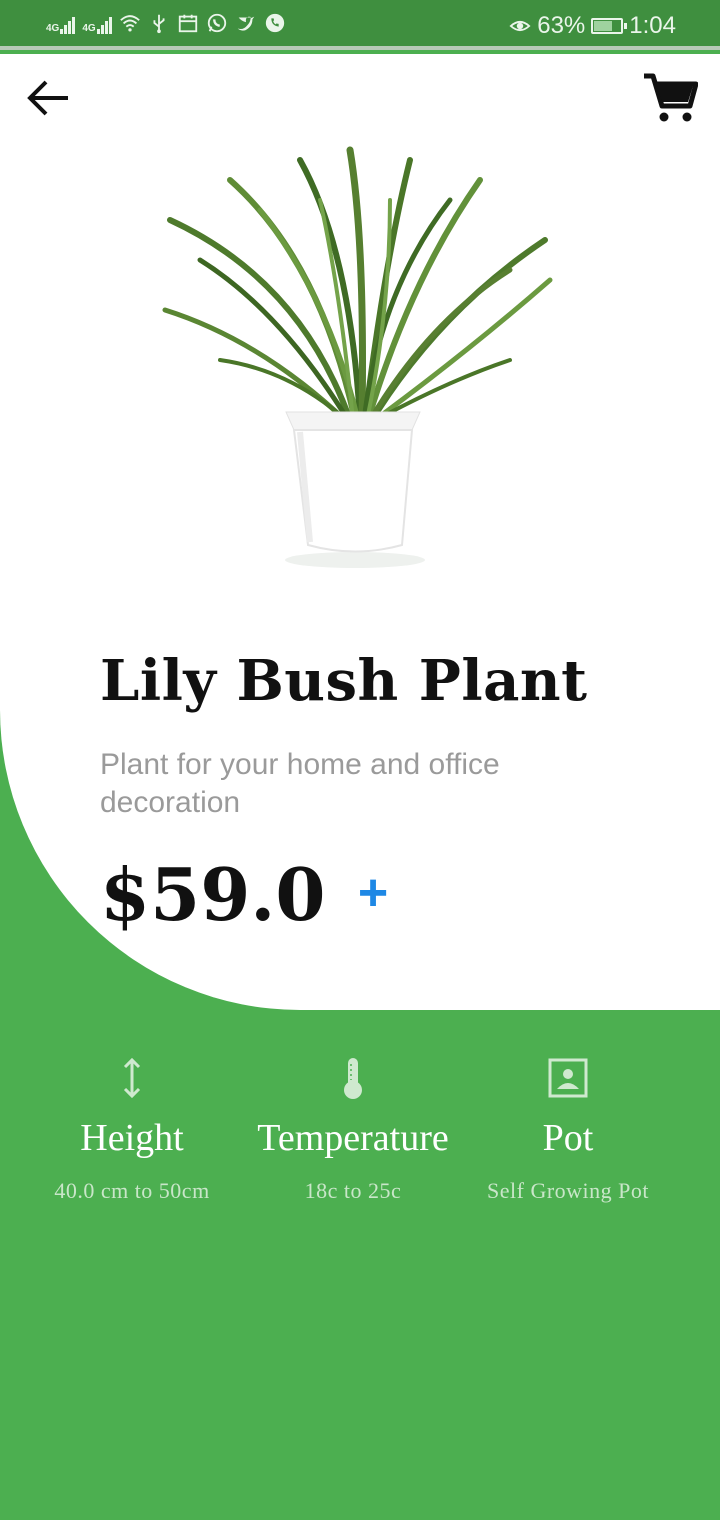  I want to click on spec-pot: Pot Self Growing Pot, so click(568, 1130).